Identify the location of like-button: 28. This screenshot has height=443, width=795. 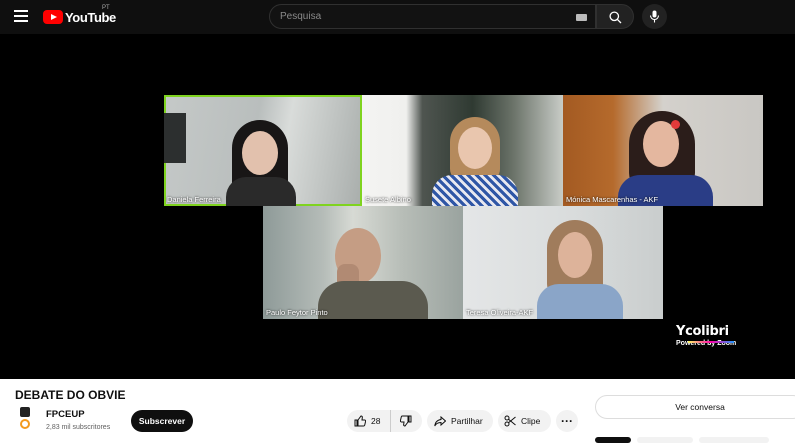
(369, 421).